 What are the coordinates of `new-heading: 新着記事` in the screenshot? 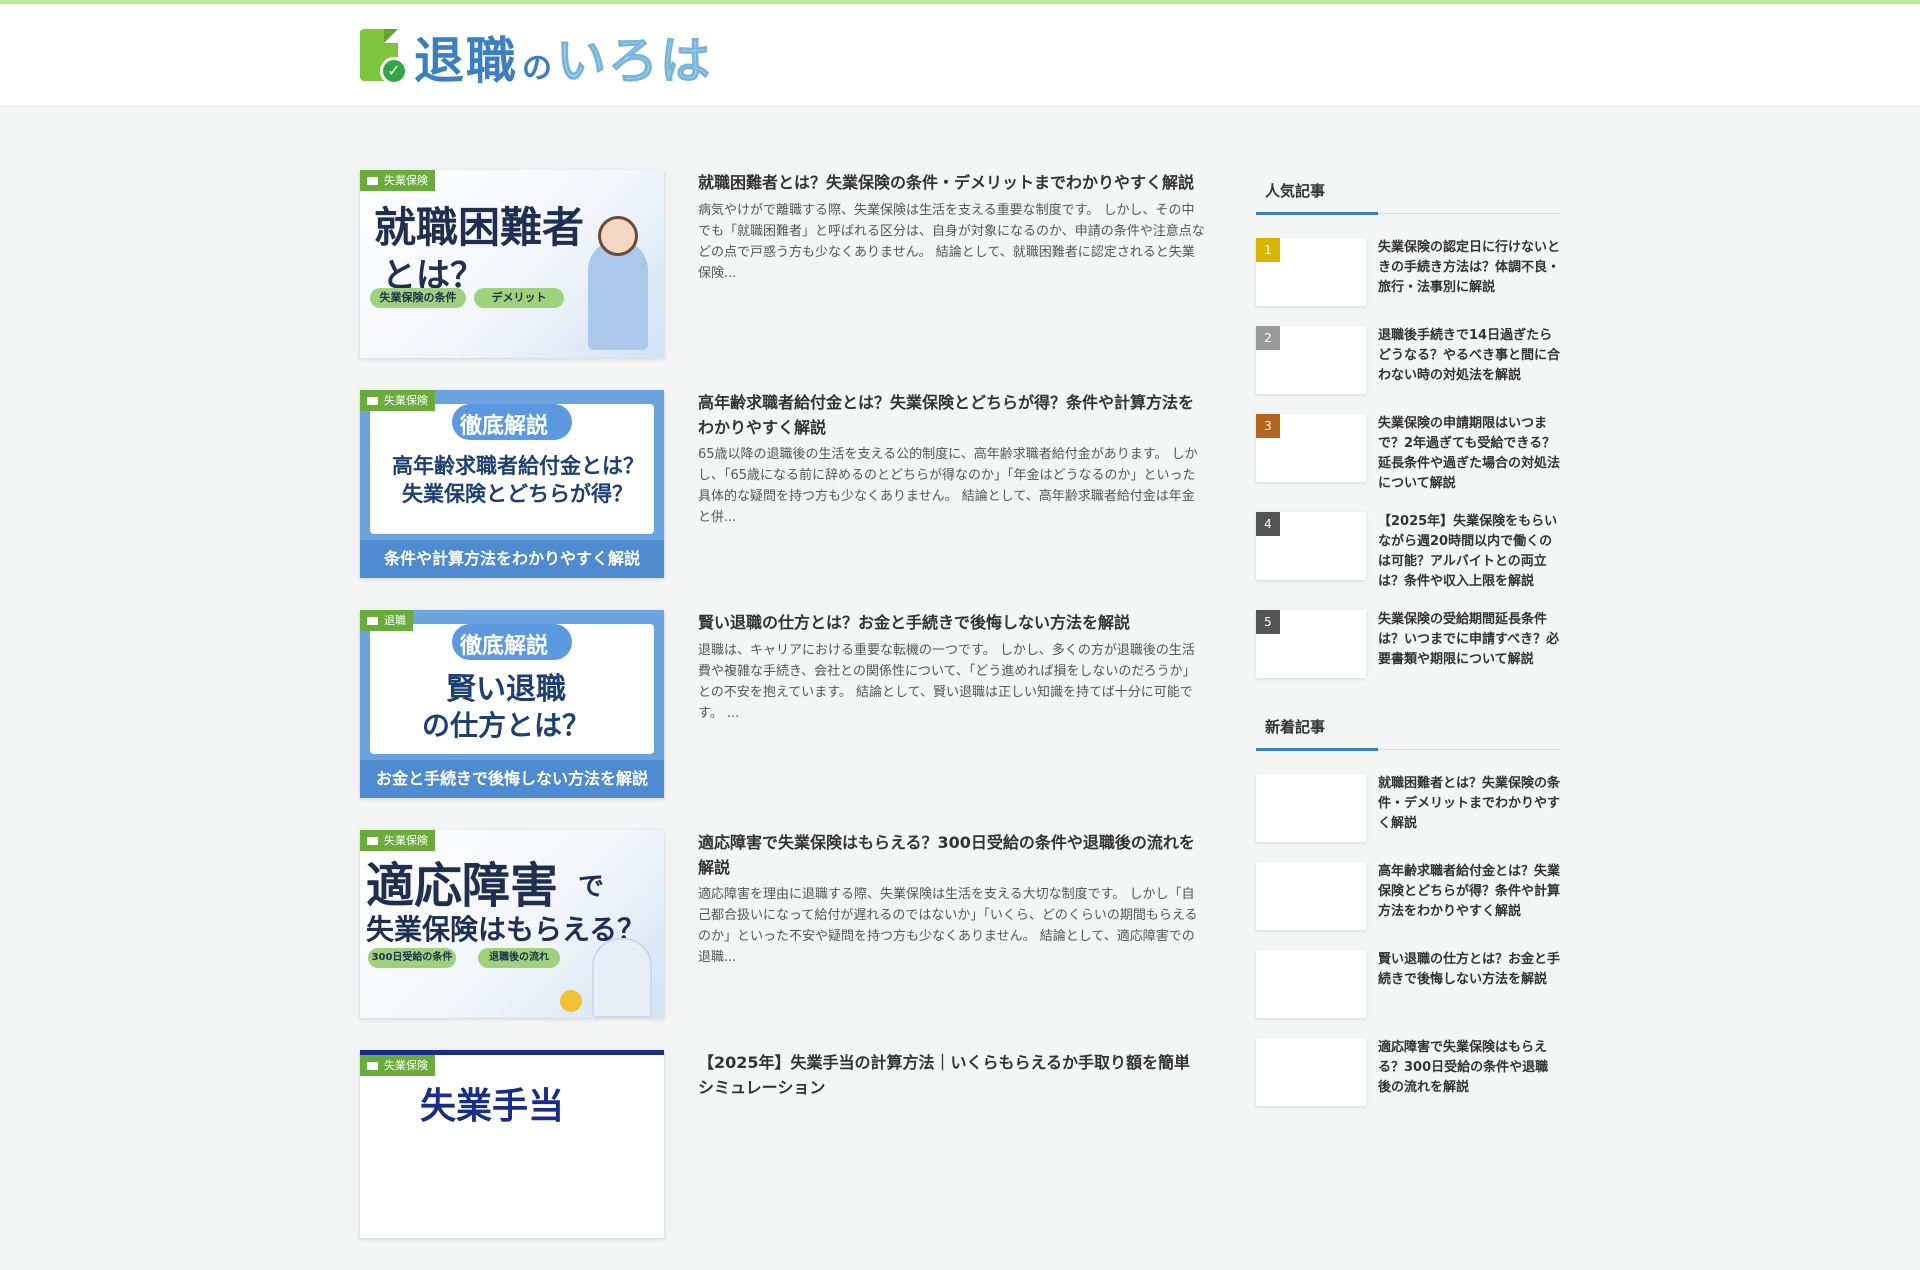 It's located at (1408, 728).